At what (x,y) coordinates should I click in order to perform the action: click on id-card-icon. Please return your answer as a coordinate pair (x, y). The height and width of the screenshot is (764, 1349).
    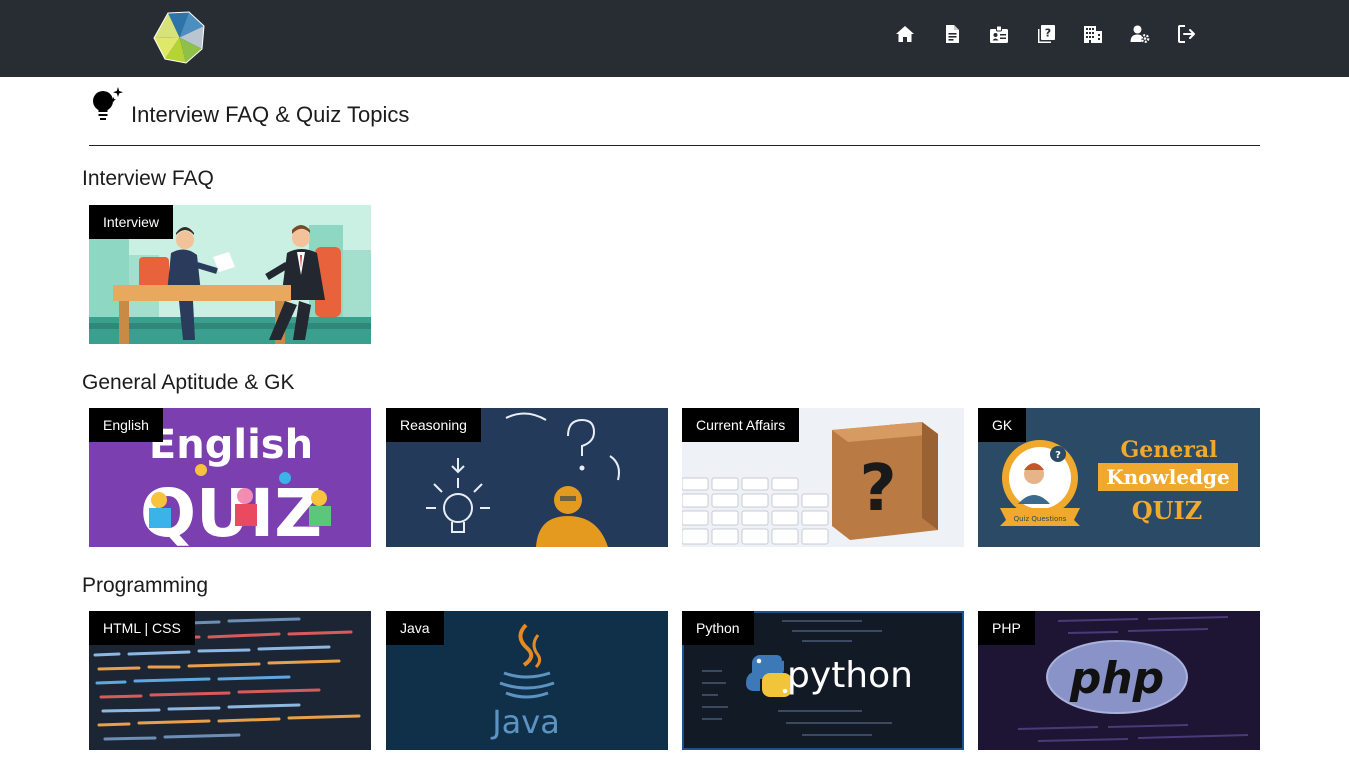
    Looking at the image, I should click on (999, 34).